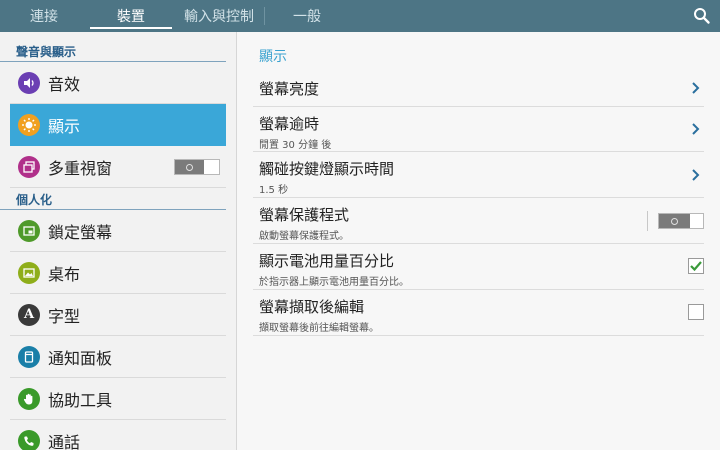 This screenshot has height=450, width=720. What do you see at coordinates (113, 52) in the screenshot?
I see `section-header-sound-display: 聲音與顯示` at bounding box center [113, 52].